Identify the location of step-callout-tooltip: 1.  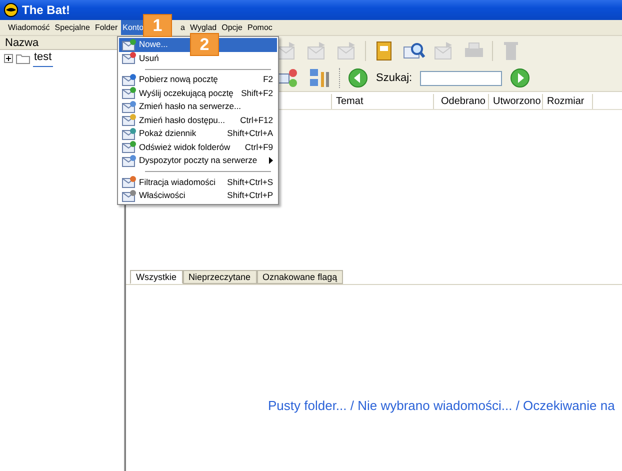
(157, 25).